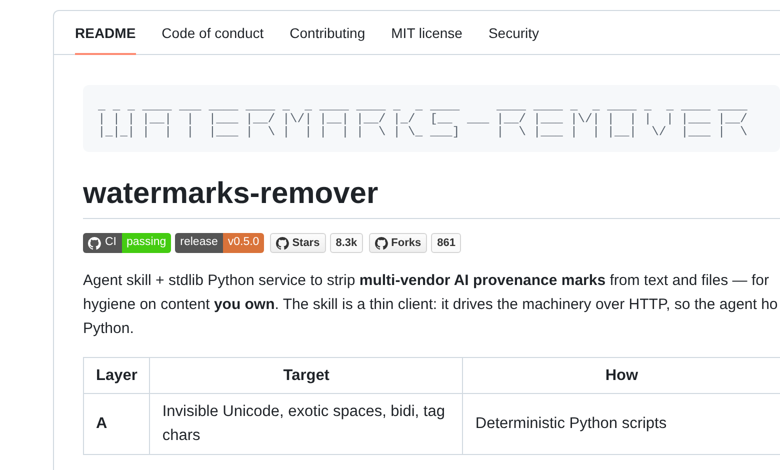  What do you see at coordinates (431, 197) in the screenshot?
I see `readme-title: watermarks-remover` at bounding box center [431, 197].